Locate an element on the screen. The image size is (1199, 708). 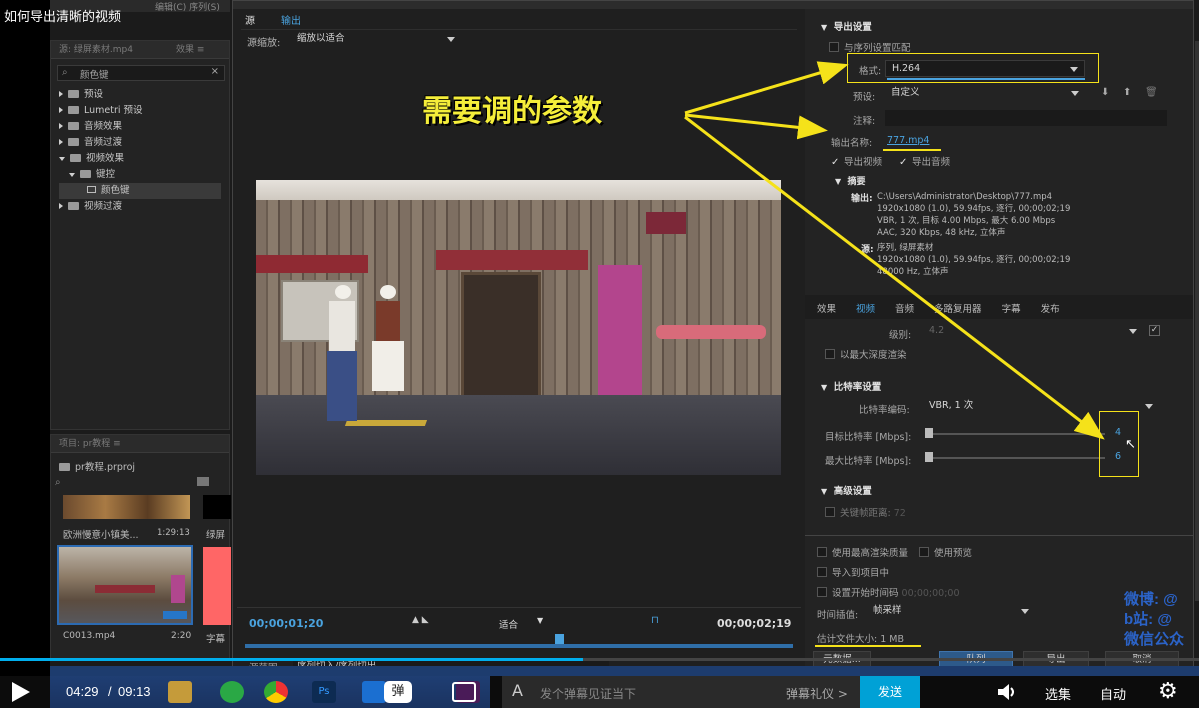
danmaku-settings-icon is located at coordinates (464, 692).